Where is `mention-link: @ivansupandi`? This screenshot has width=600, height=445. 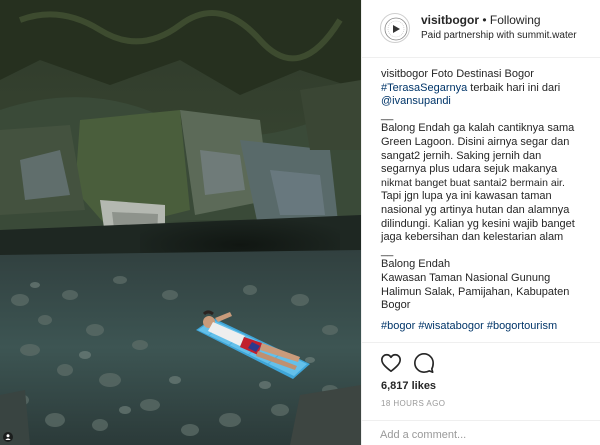
mention-link: @ivansupandi is located at coordinates (416, 101).